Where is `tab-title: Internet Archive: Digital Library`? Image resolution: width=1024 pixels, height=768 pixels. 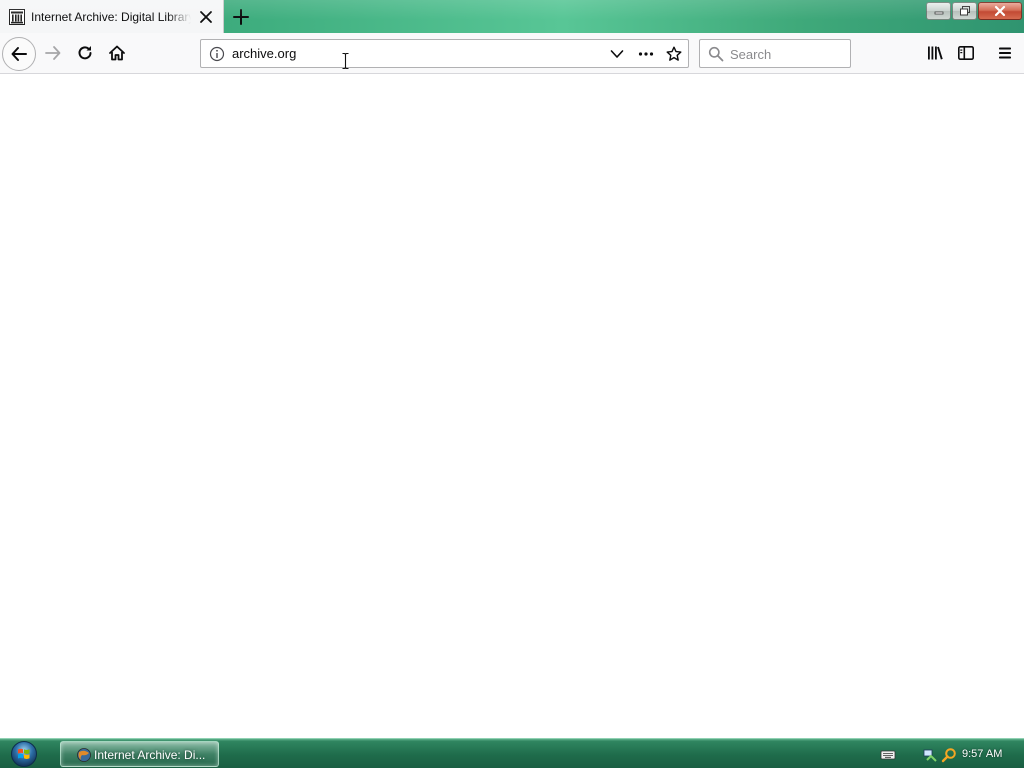
tab-title: Internet Archive: Digital Library is located at coordinates (111, 17).